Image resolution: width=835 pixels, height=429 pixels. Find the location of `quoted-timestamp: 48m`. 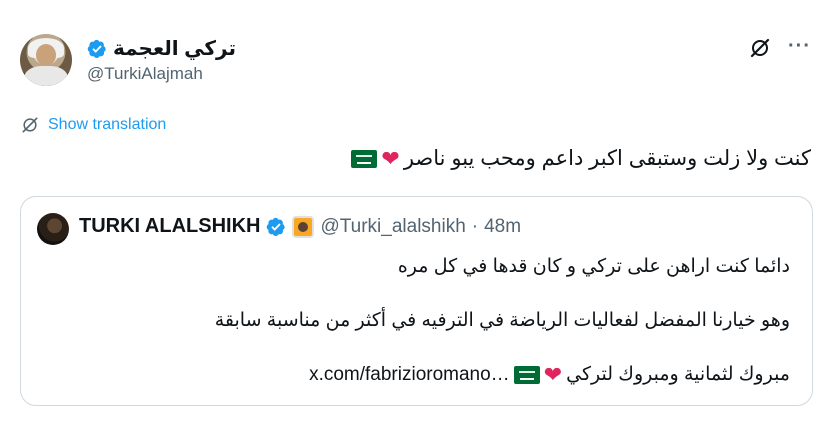

quoted-timestamp: 48m is located at coordinates (502, 227).